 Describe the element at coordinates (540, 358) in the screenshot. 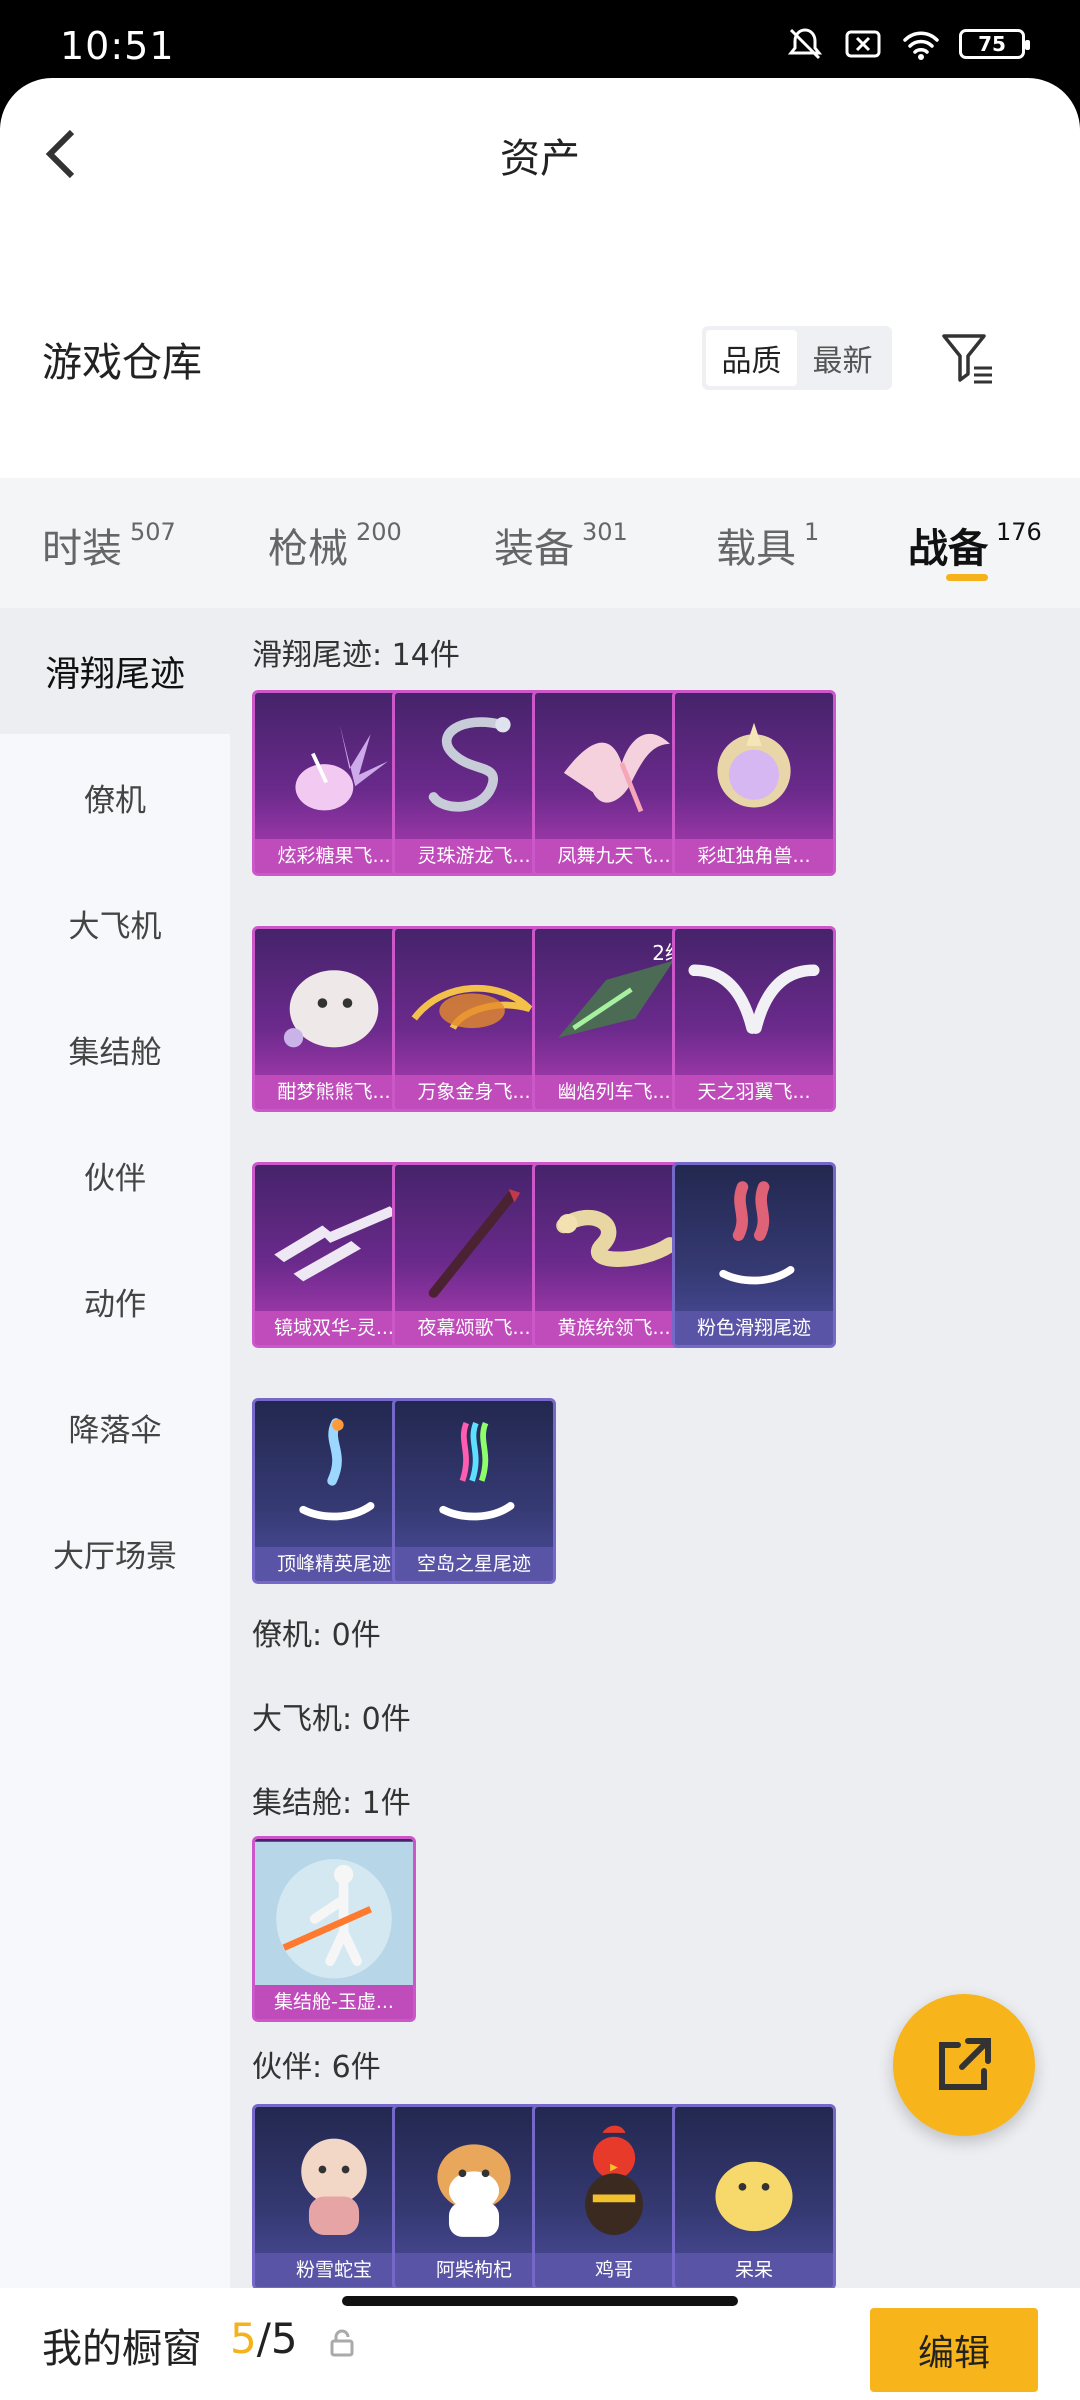

I see `warehouse-row: 游戏仓库 品质 最新` at that location.